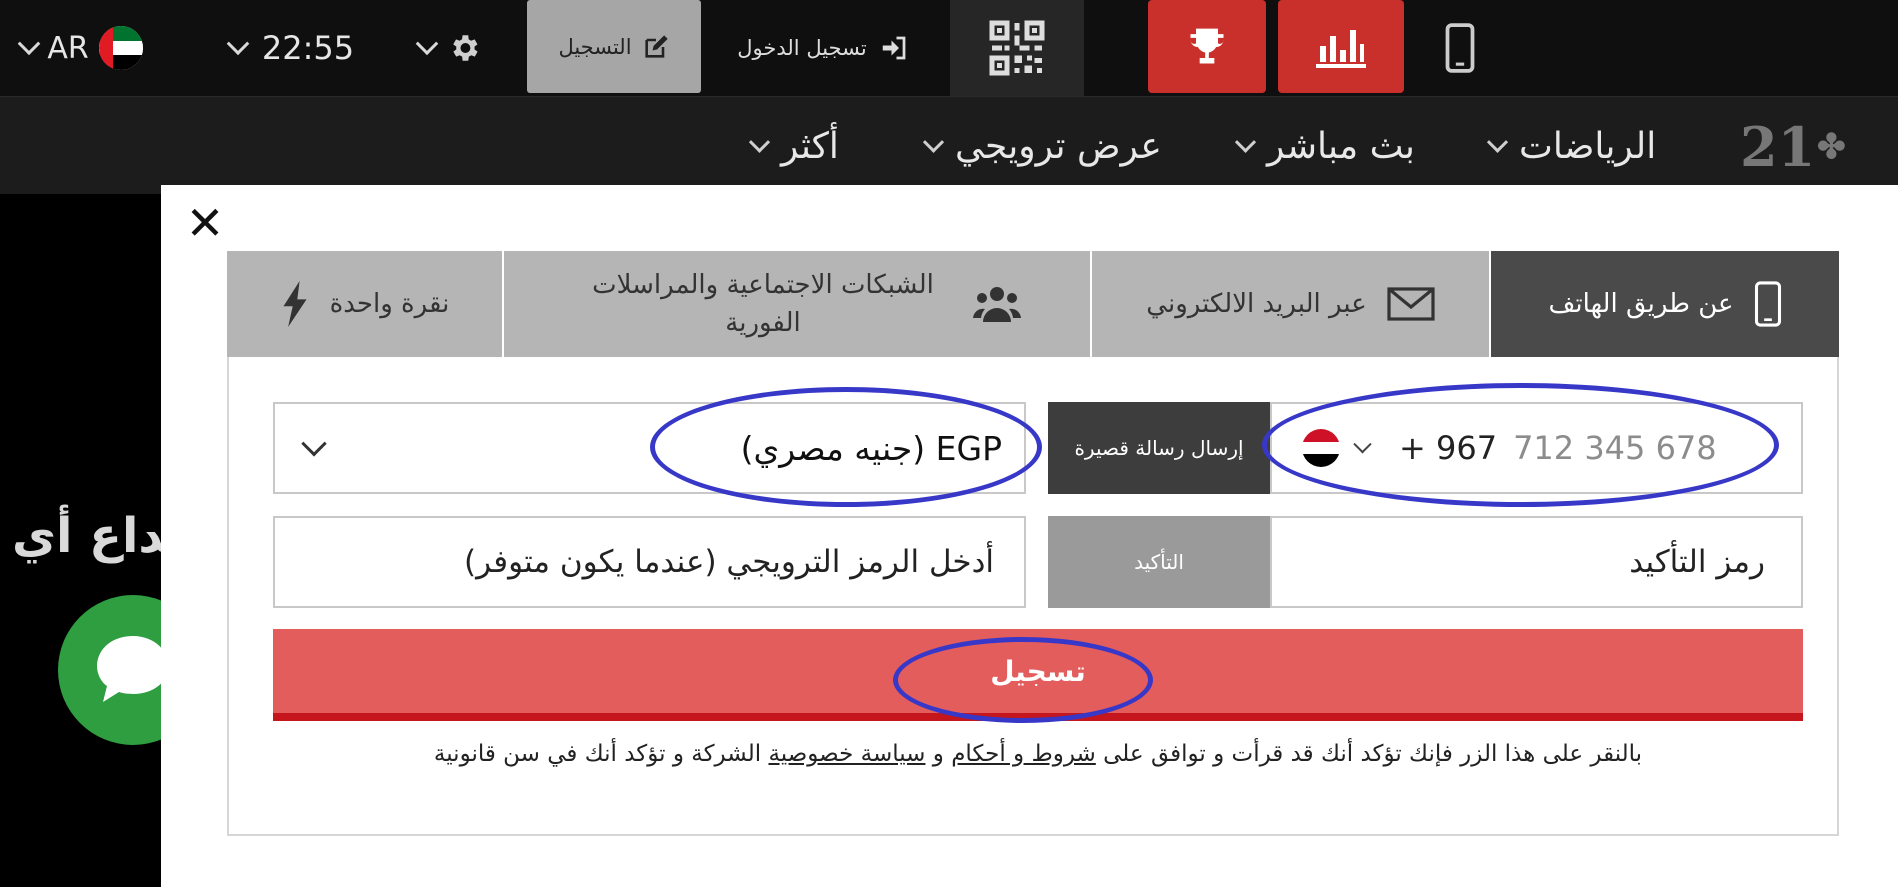 The height and width of the screenshot is (887, 1898). Describe the element at coordinates (450, 48) in the screenshot. I see `settings-button` at that location.